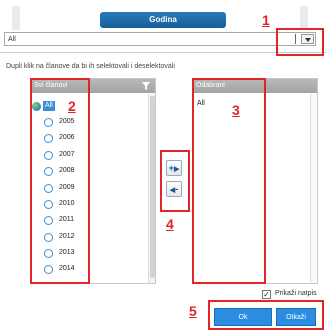 The image size is (326, 330). I want to click on all-members-scroll-thumb, so click(152, 187).